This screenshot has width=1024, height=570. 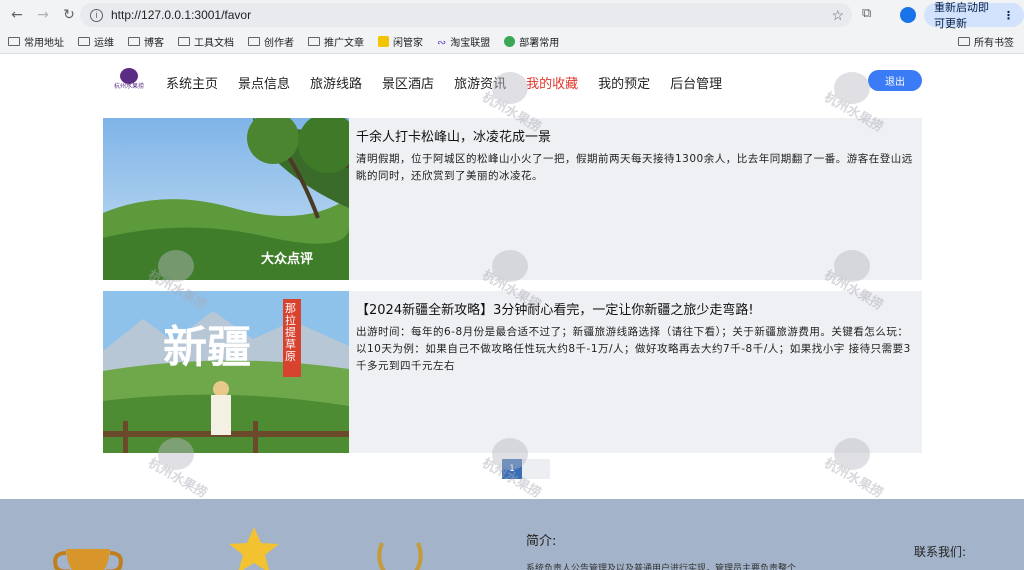 I want to click on bookmark-label: 常用地址, so click(x=44, y=43).